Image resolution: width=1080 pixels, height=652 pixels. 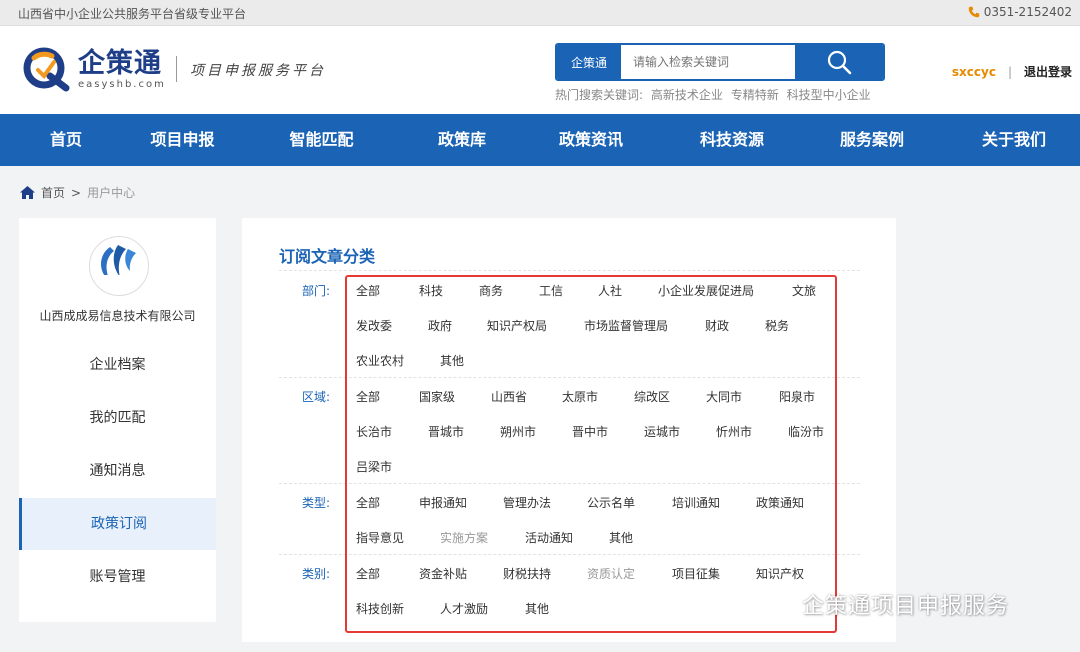 I want to click on search-button, so click(x=839, y=62).